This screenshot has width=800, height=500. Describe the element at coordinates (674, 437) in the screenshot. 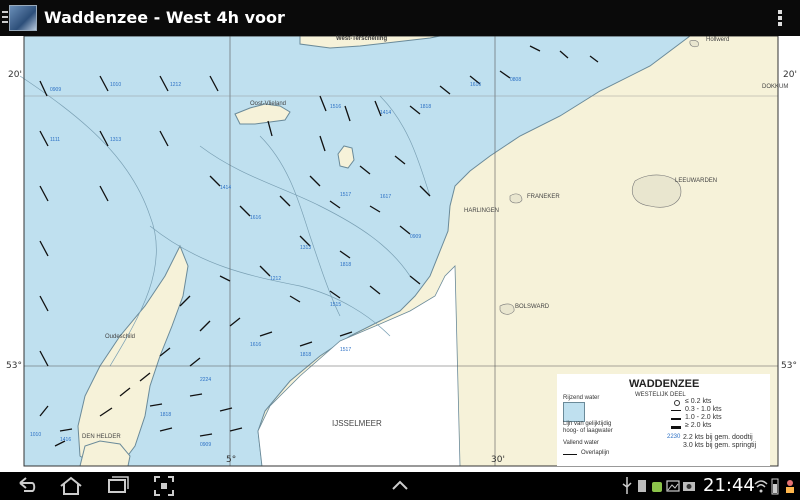

I see `legend-code-example: 2230` at that location.